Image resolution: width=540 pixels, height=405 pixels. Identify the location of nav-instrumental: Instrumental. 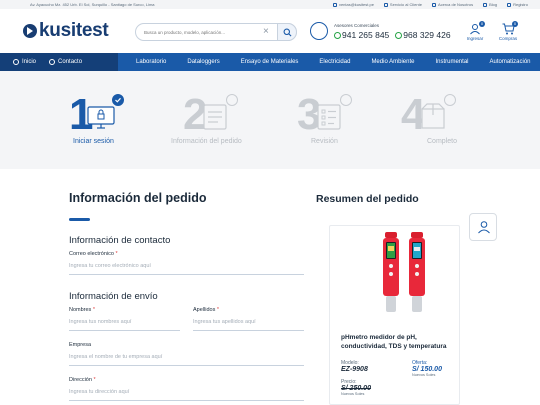
(451, 62).